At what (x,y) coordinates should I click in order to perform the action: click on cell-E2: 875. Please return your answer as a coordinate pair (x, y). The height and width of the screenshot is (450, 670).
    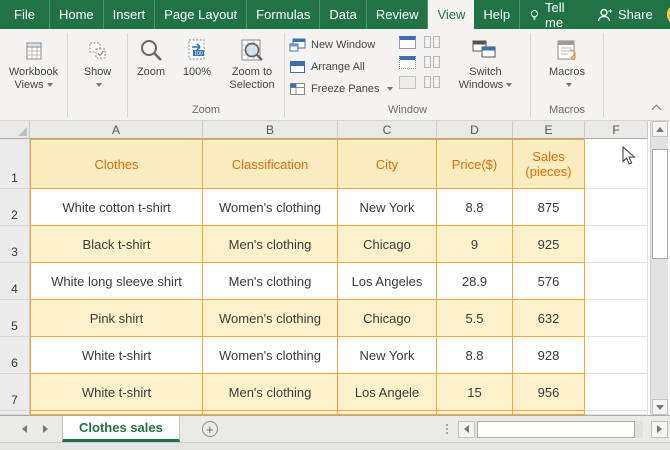
    Looking at the image, I should click on (549, 207).